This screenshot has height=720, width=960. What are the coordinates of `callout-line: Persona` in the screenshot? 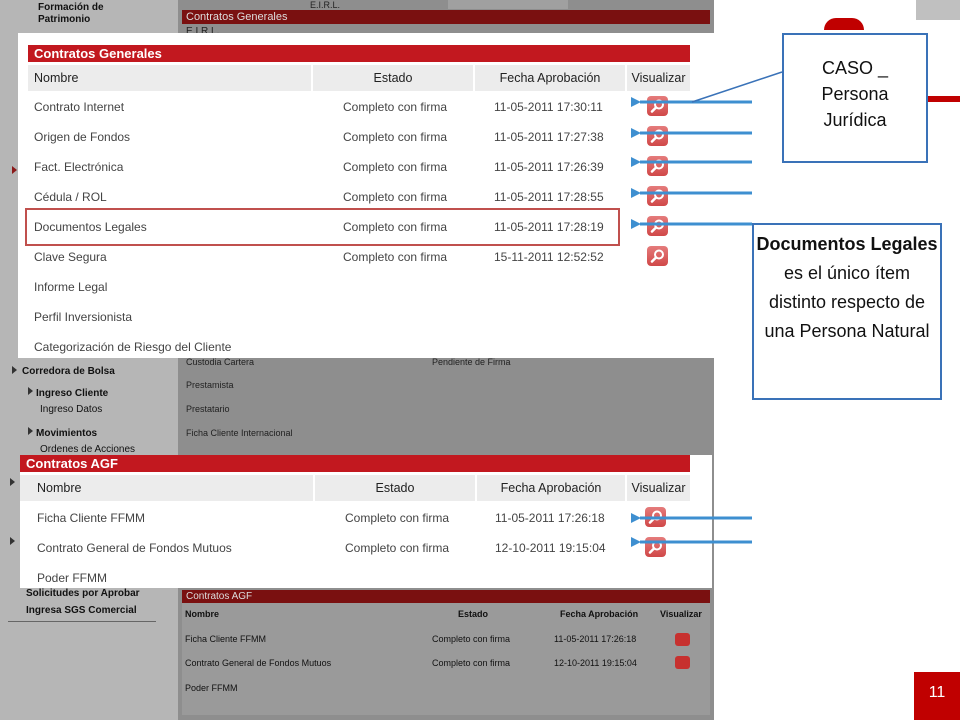 It's located at (855, 94).